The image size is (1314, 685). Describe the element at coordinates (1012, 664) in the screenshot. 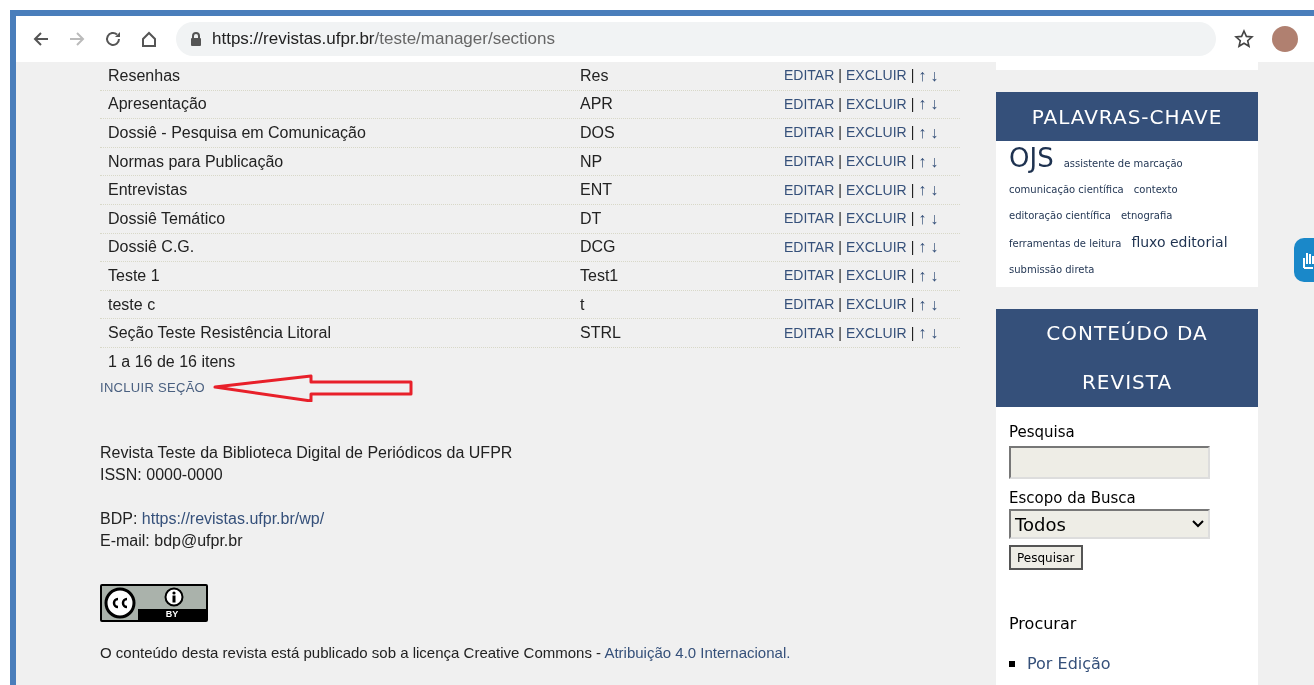

I see `bullet` at that location.